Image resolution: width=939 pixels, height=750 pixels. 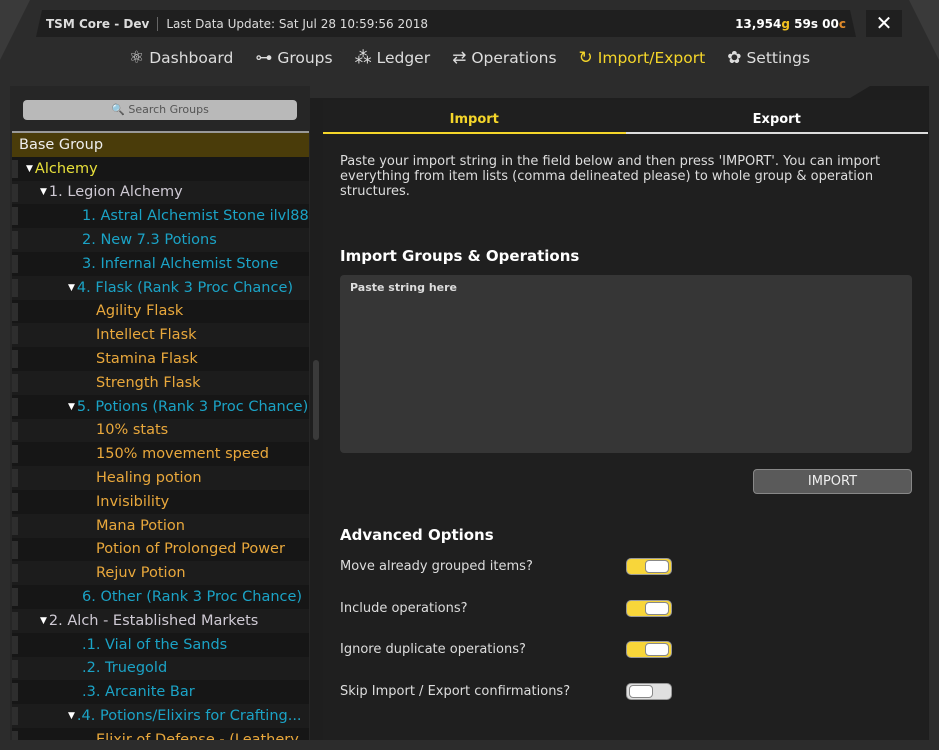 What do you see at coordinates (316, 400) in the screenshot?
I see `scrollbar` at bounding box center [316, 400].